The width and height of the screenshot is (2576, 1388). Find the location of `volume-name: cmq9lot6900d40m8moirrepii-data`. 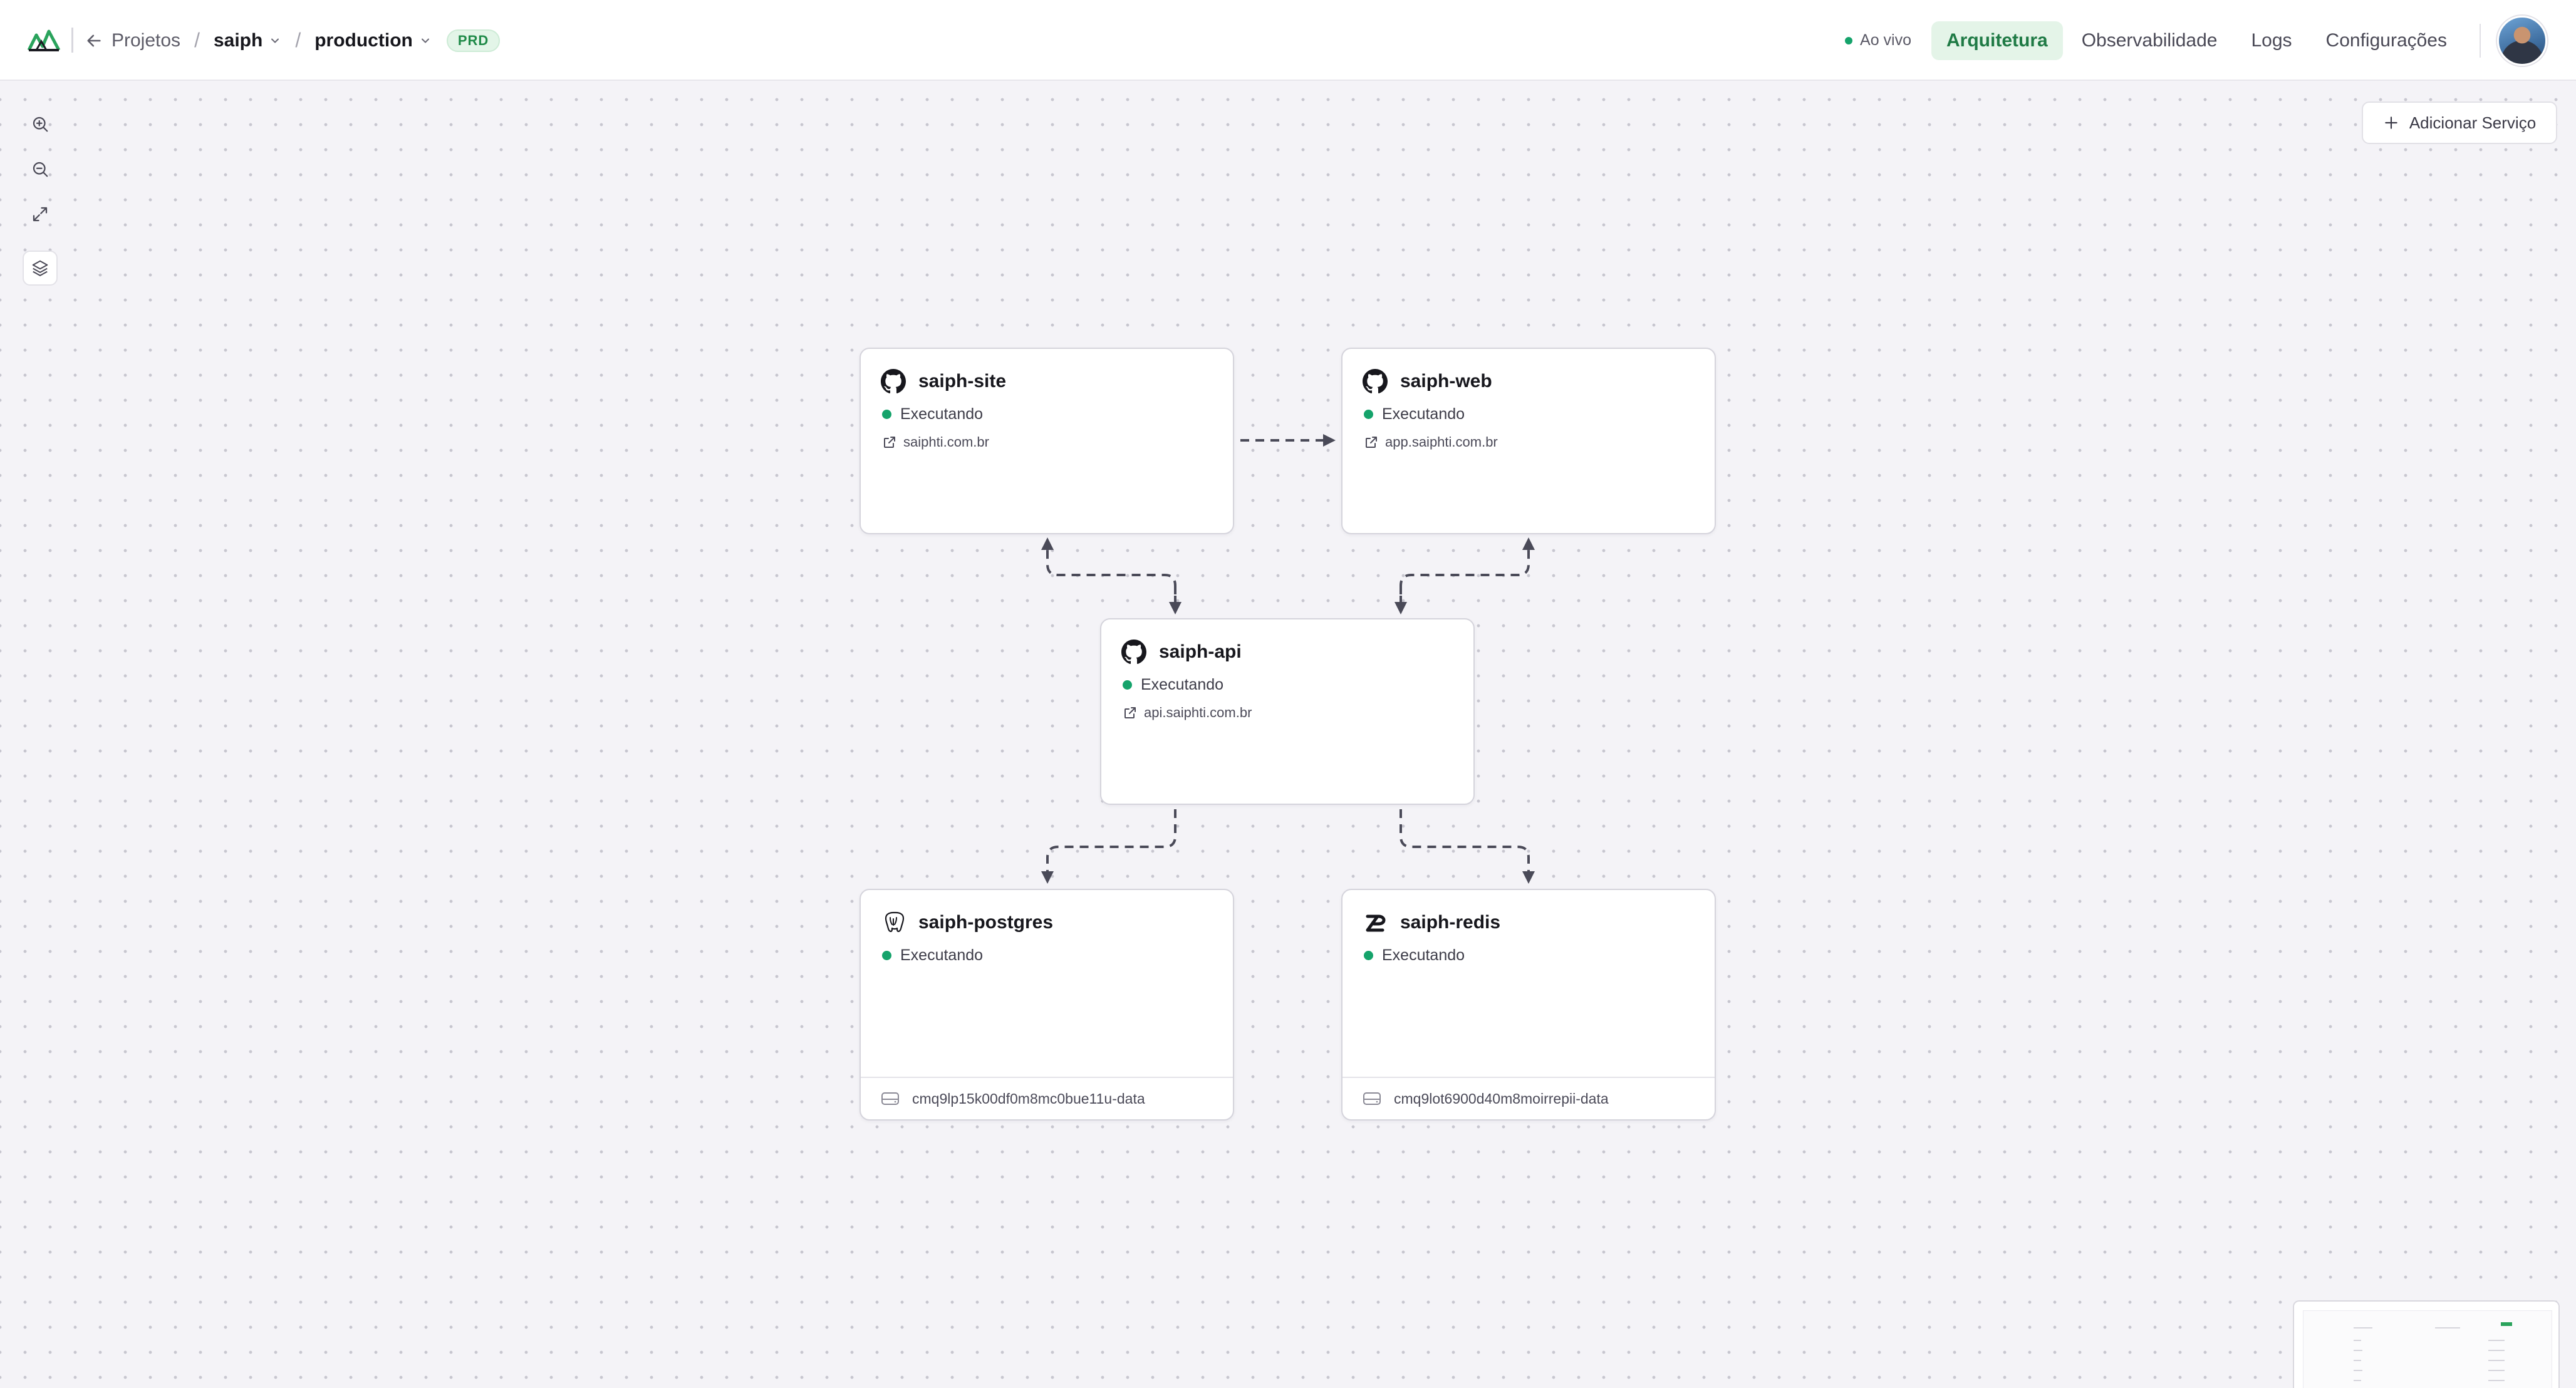

volume-name: cmq9lot6900d40m8moirrepii-data is located at coordinates (1501, 1098).